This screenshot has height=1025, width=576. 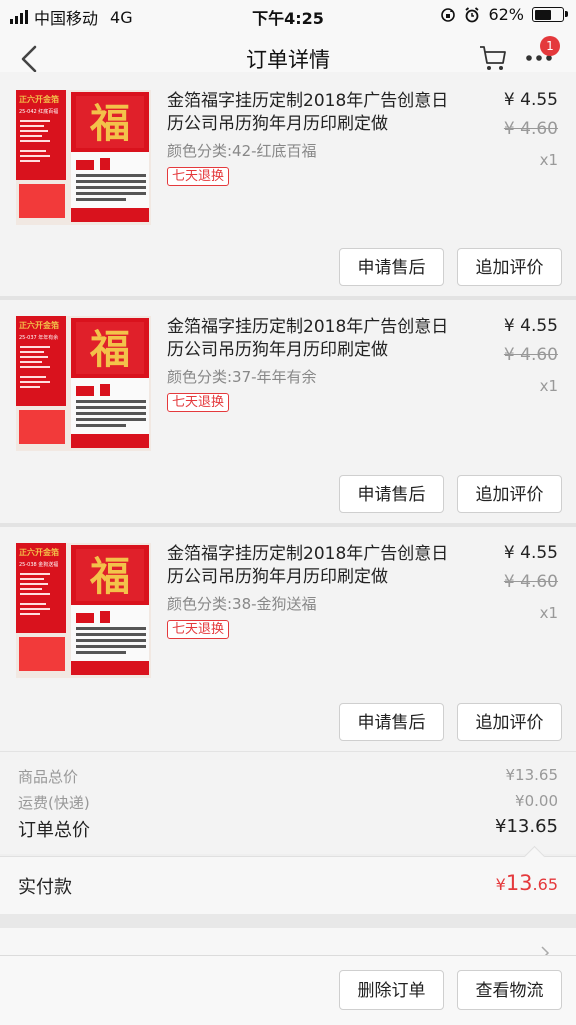 What do you see at coordinates (288, 990) in the screenshot?
I see `bottom-action-bar: 删除订单 查看物流` at bounding box center [288, 990].